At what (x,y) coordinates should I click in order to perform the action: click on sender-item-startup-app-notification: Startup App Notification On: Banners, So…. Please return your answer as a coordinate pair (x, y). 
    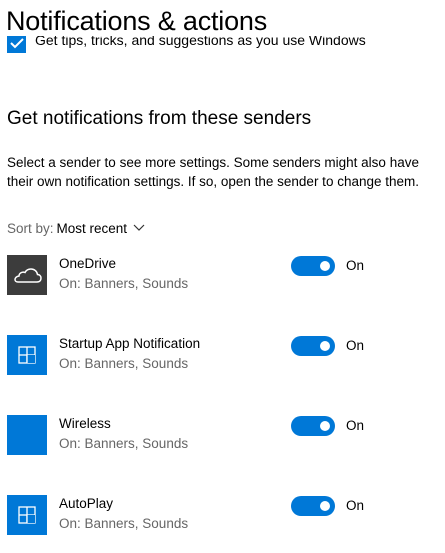
    Looking at the image, I should click on (222, 356).